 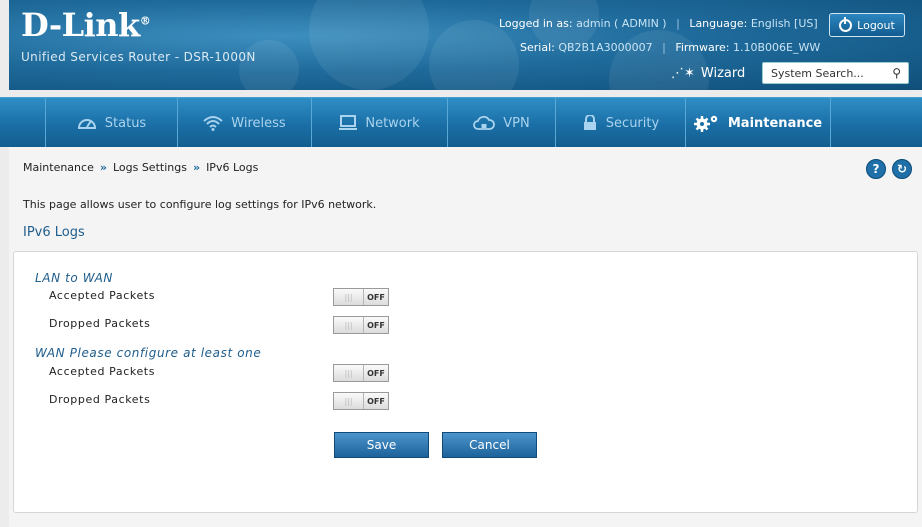 I want to click on logout-label: Logout, so click(x=876, y=25).